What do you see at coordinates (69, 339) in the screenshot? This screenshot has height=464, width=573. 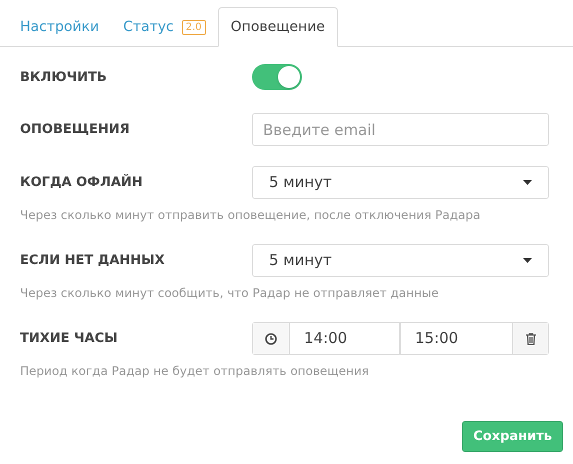 I see `field-label: ТИХИЕ ЧАСЫ` at bounding box center [69, 339].